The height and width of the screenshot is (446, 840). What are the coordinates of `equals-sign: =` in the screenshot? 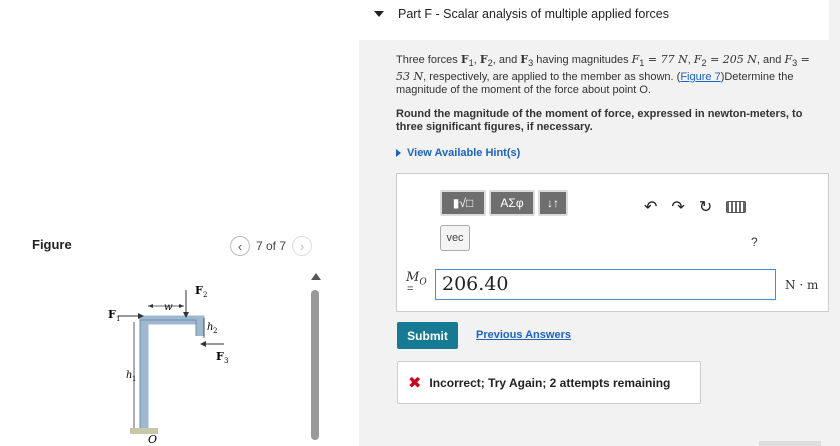 It's located at (410, 289).